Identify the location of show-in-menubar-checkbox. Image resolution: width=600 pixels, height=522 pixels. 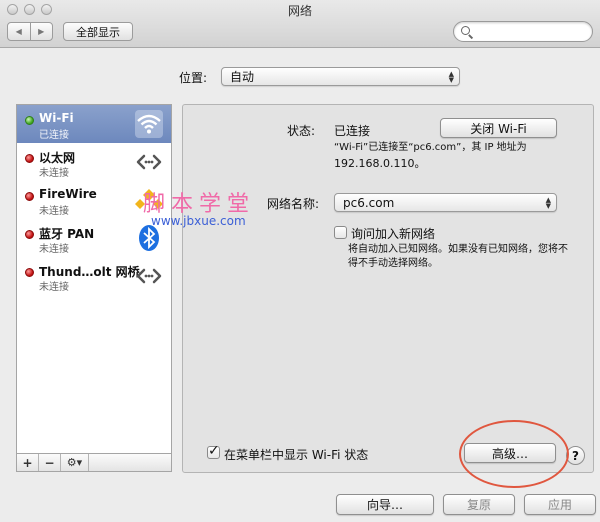
(213, 451).